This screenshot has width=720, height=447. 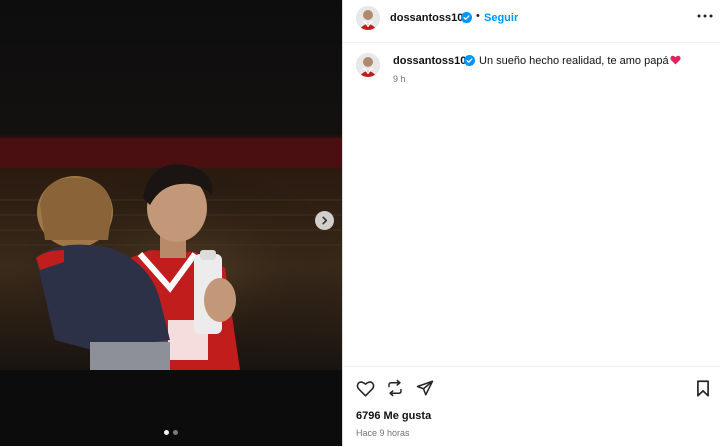 What do you see at coordinates (531, 21) in the screenshot?
I see `post-header: dossantoss10_ • Seguir` at bounding box center [531, 21].